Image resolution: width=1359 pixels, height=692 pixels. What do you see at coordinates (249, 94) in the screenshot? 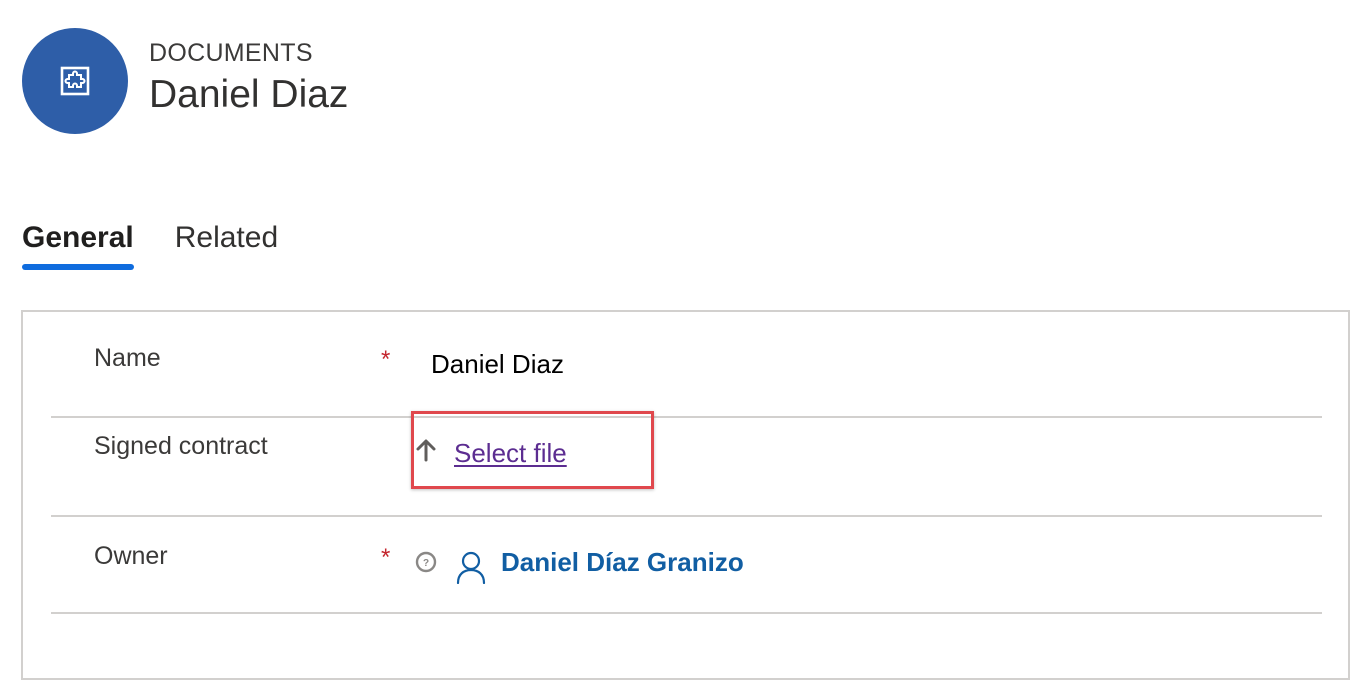
I see `record-title: Daniel Diaz` at bounding box center [249, 94].